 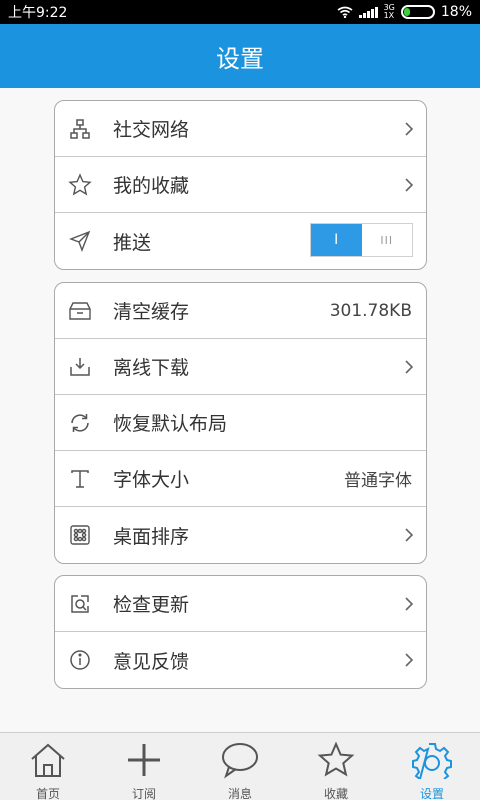 I want to click on toggle-off-label: III, so click(x=386, y=240).